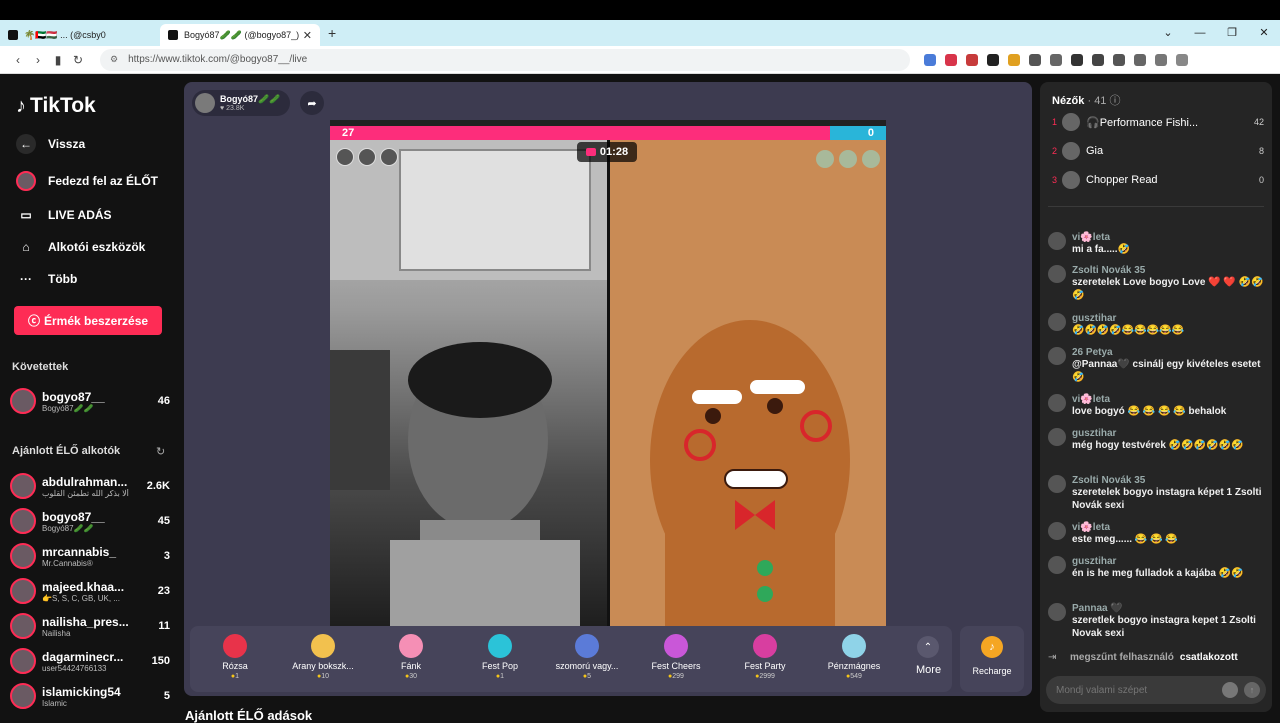 The width and height of the screenshot is (1280, 723). What do you see at coordinates (235, 660) in the screenshot?
I see `gift-item: Rózsa ●1` at bounding box center [235, 660].